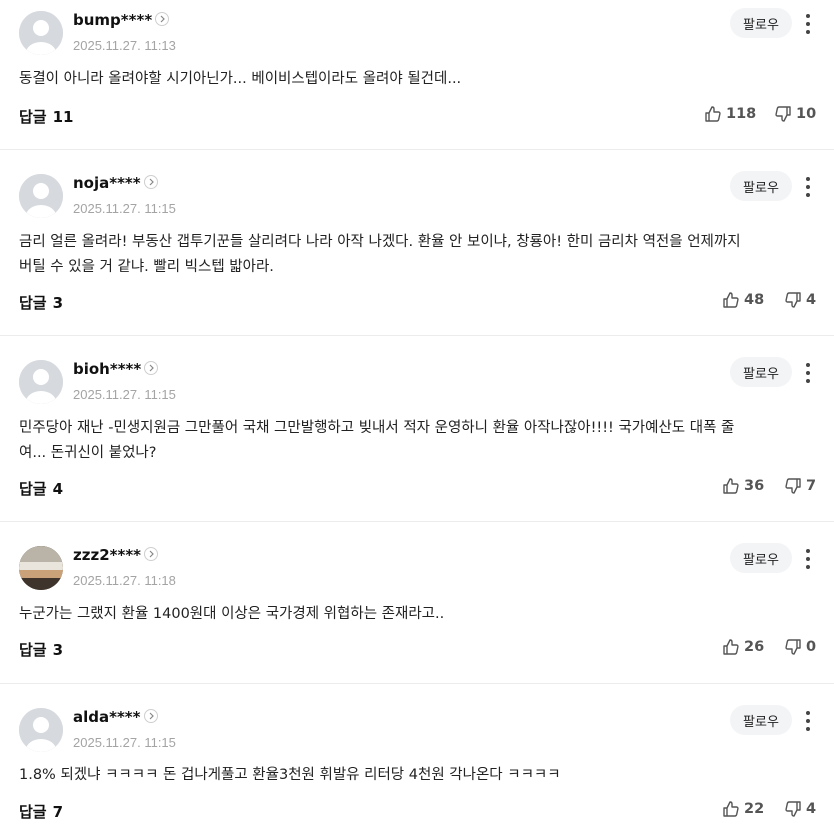 The height and width of the screenshot is (832, 834). Describe the element at coordinates (107, 555) in the screenshot. I see `comment-nickname: zzz2****` at that location.